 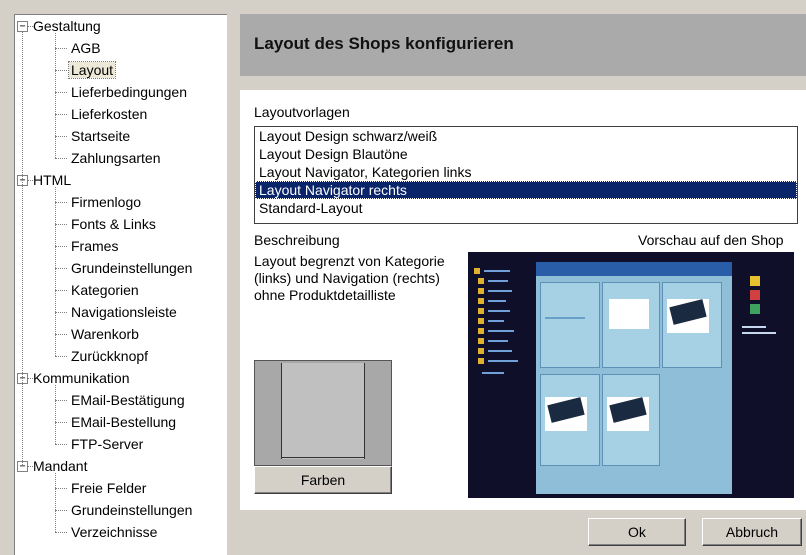 What do you see at coordinates (124, 312) in the screenshot?
I see `tree-item-label: Navigationsleiste` at bounding box center [124, 312].